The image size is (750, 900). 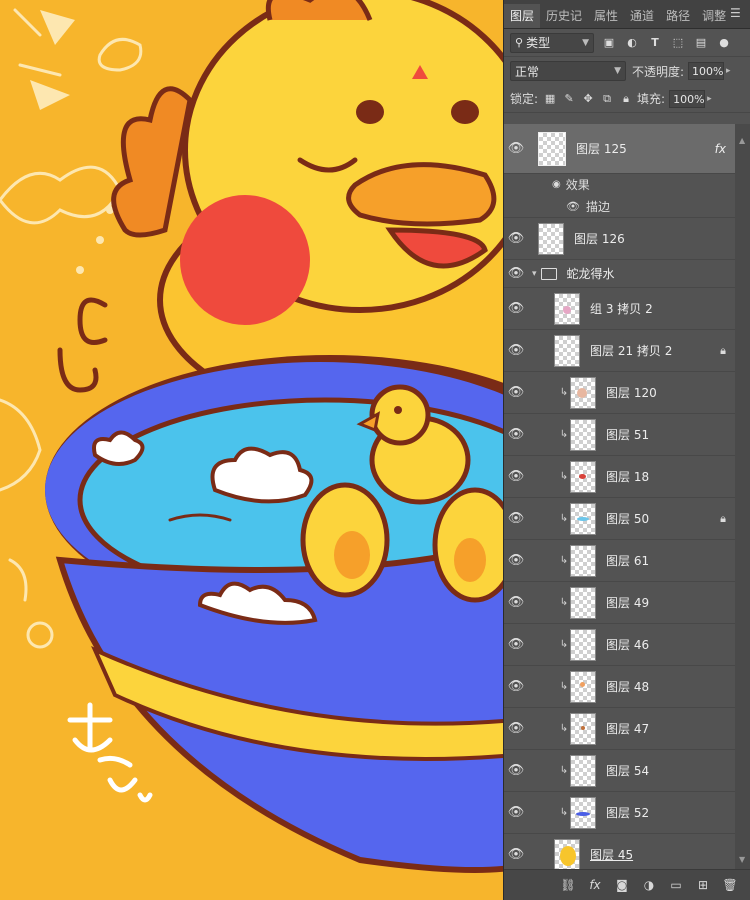 What do you see at coordinates (687, 98) in the screenshot?
I see `fill-input: 100%` at bounding box center [687, 98].